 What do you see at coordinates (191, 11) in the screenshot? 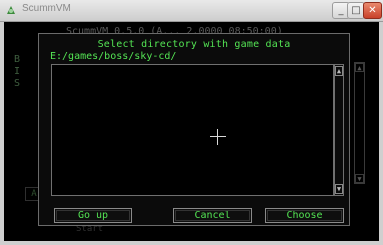
I see `title-bar: ScummVM _ □ ✕` at bounding box center [191, 11].